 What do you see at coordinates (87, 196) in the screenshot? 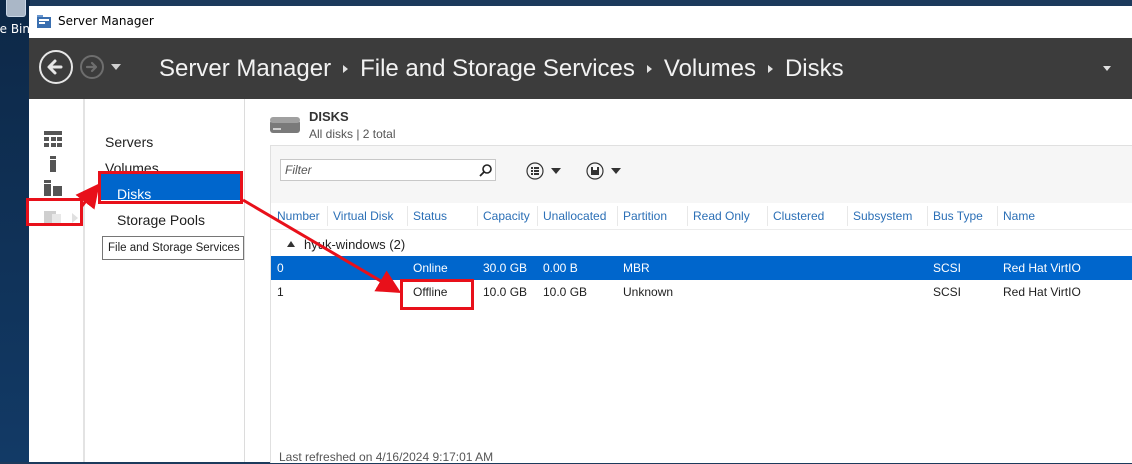
I see `arrow-to-disks` at bounding box center [87, 196].